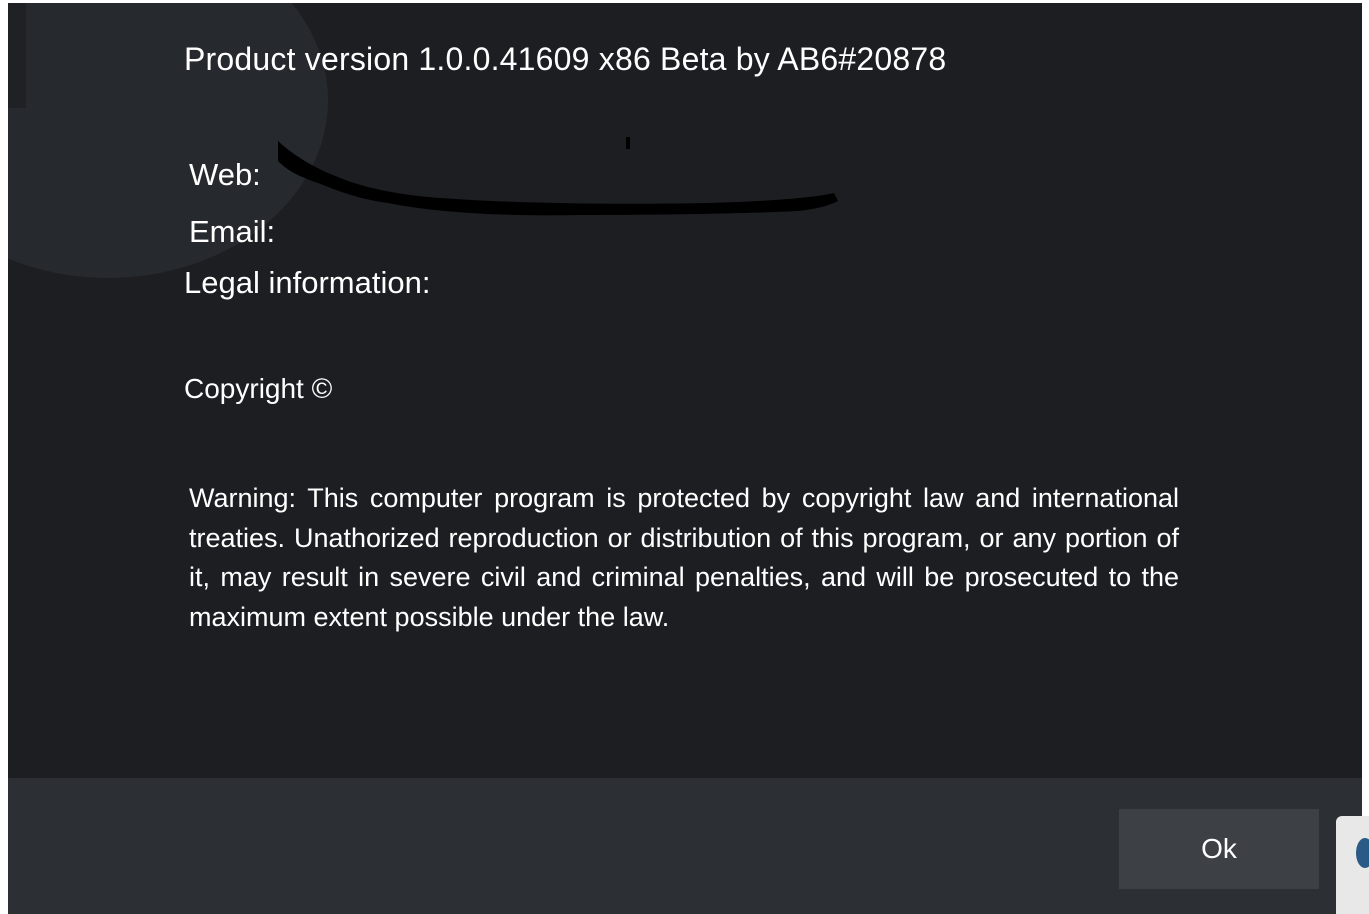 This screenshot has height=914, width=1369. I want to click on email-label: Email:, so click(232, 231).